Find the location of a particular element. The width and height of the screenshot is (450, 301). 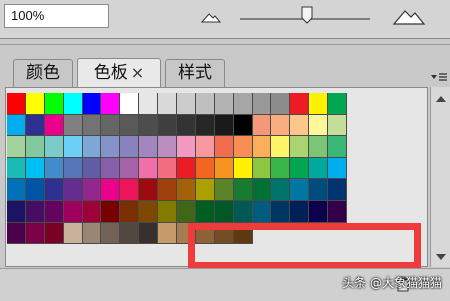

large-mountain-icon is located at coordinates (409, 16).